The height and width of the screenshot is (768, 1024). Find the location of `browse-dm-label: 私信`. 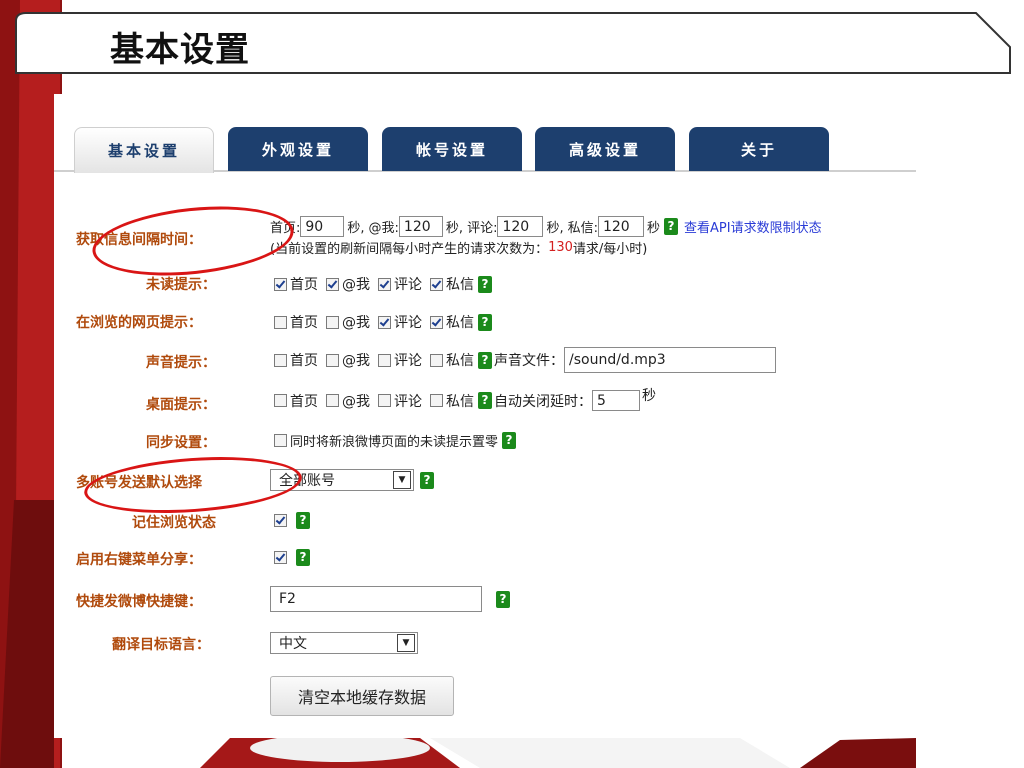

browse-dm-label: 私信 is located at coordinates (460, 323).